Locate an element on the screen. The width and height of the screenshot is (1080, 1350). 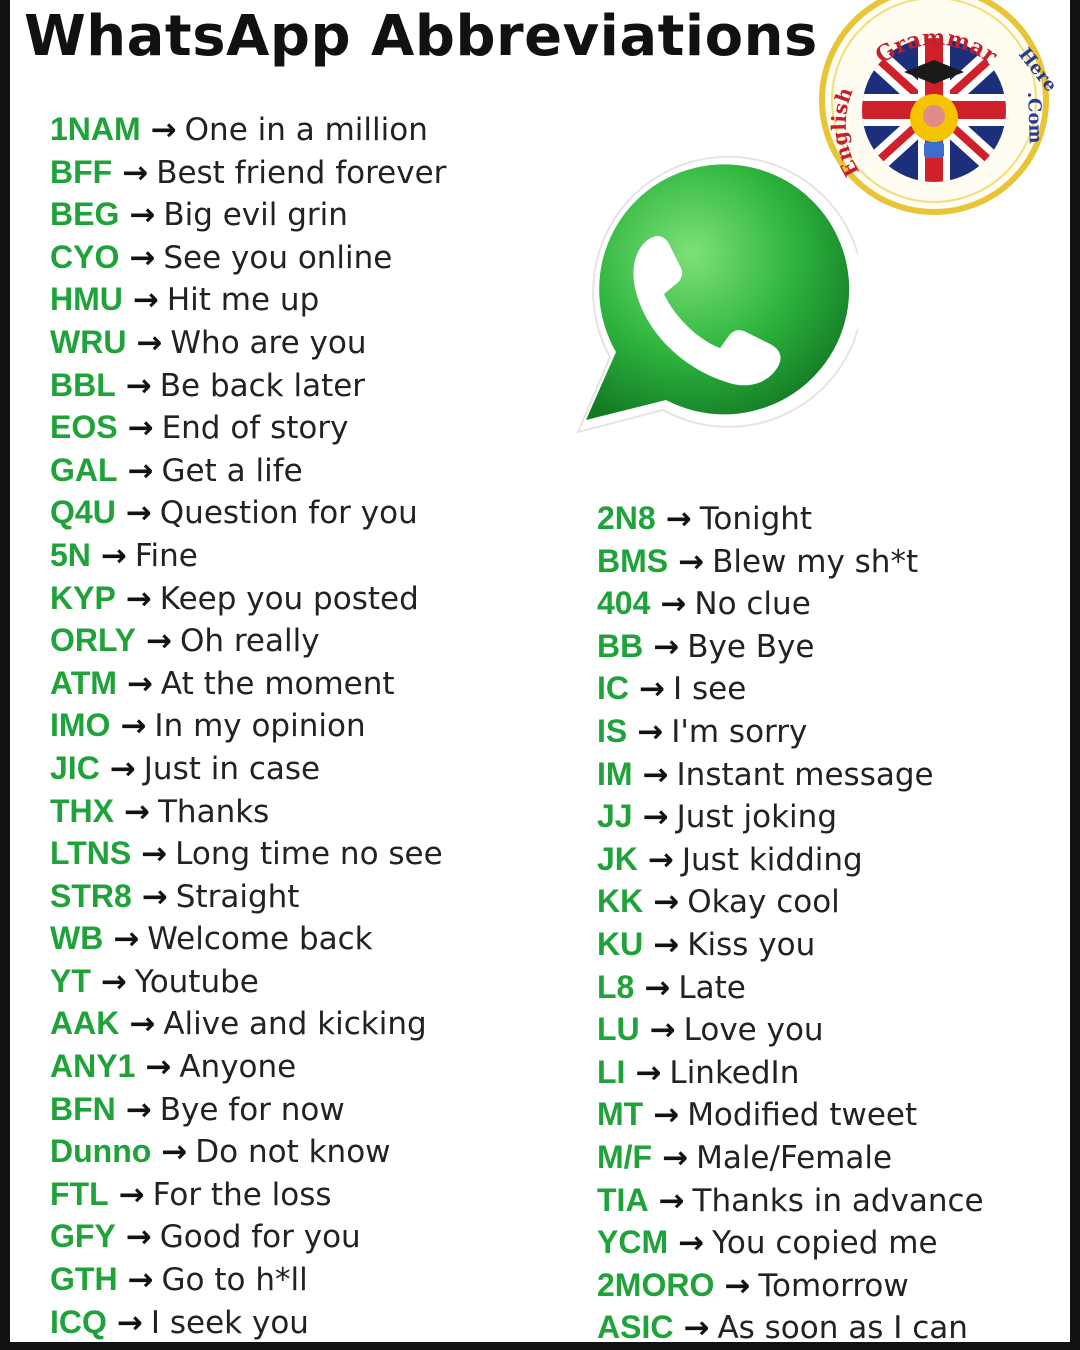
meaning: You copied me is located at coordinates (825, 1243).